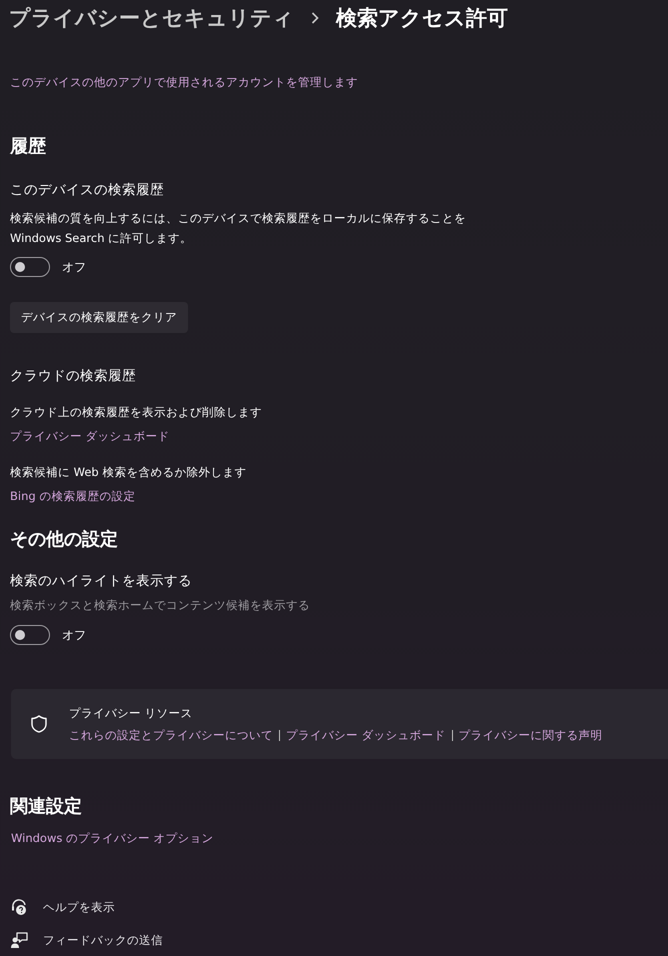 The image size is (668, 956). I want to click on privacy-link: プライバシー ダッシュボード, so click(366, 735).